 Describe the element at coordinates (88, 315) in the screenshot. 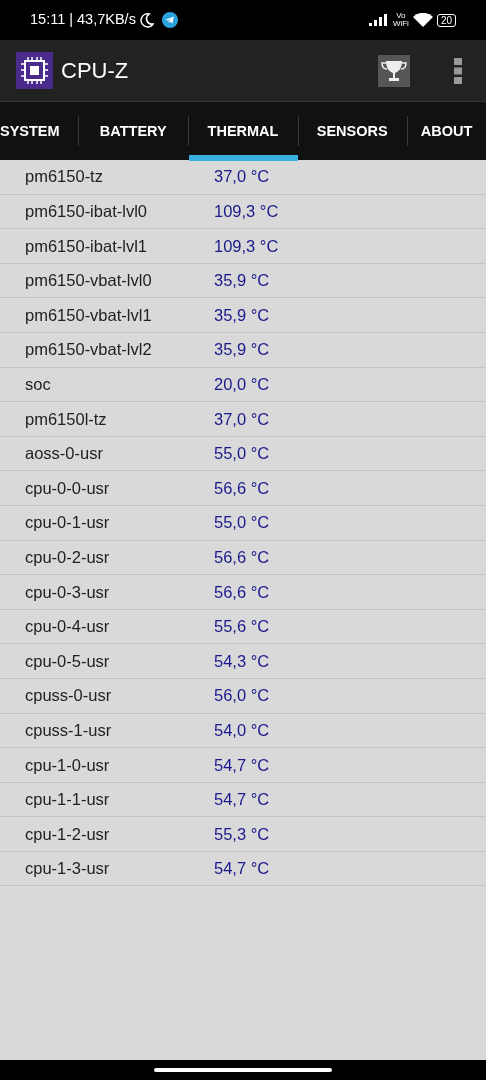

I see `sensor-name: pm6150-vbat-lvl1` at that location.